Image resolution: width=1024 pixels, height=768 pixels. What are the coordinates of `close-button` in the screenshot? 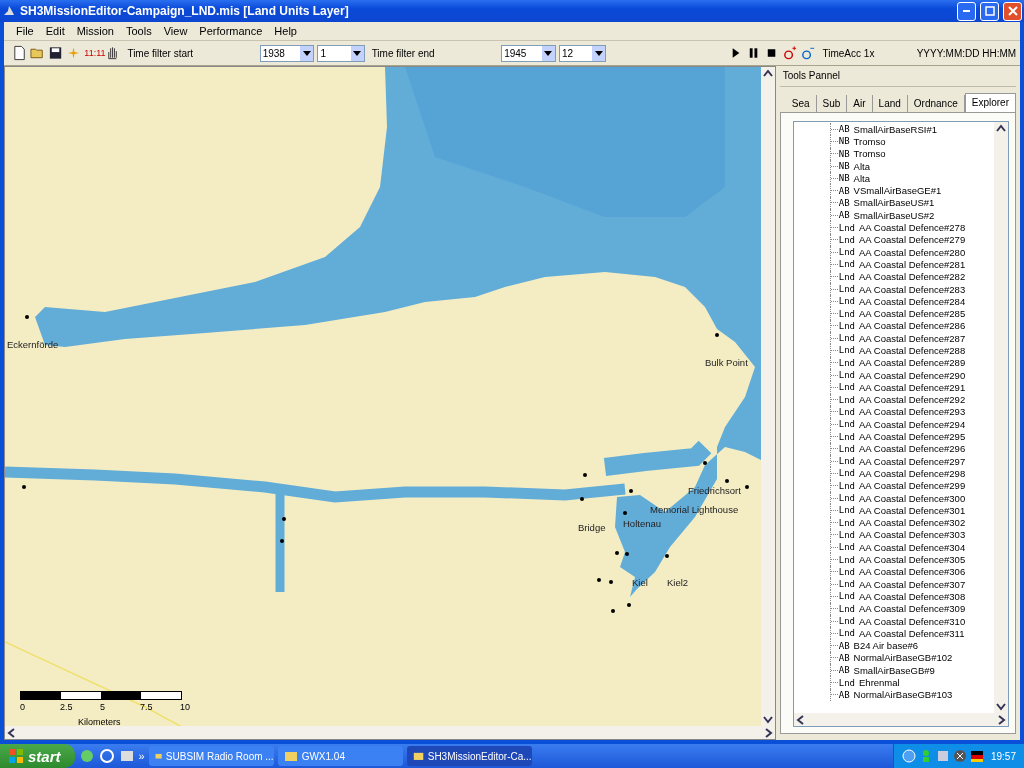 It's located at (1012, 11).